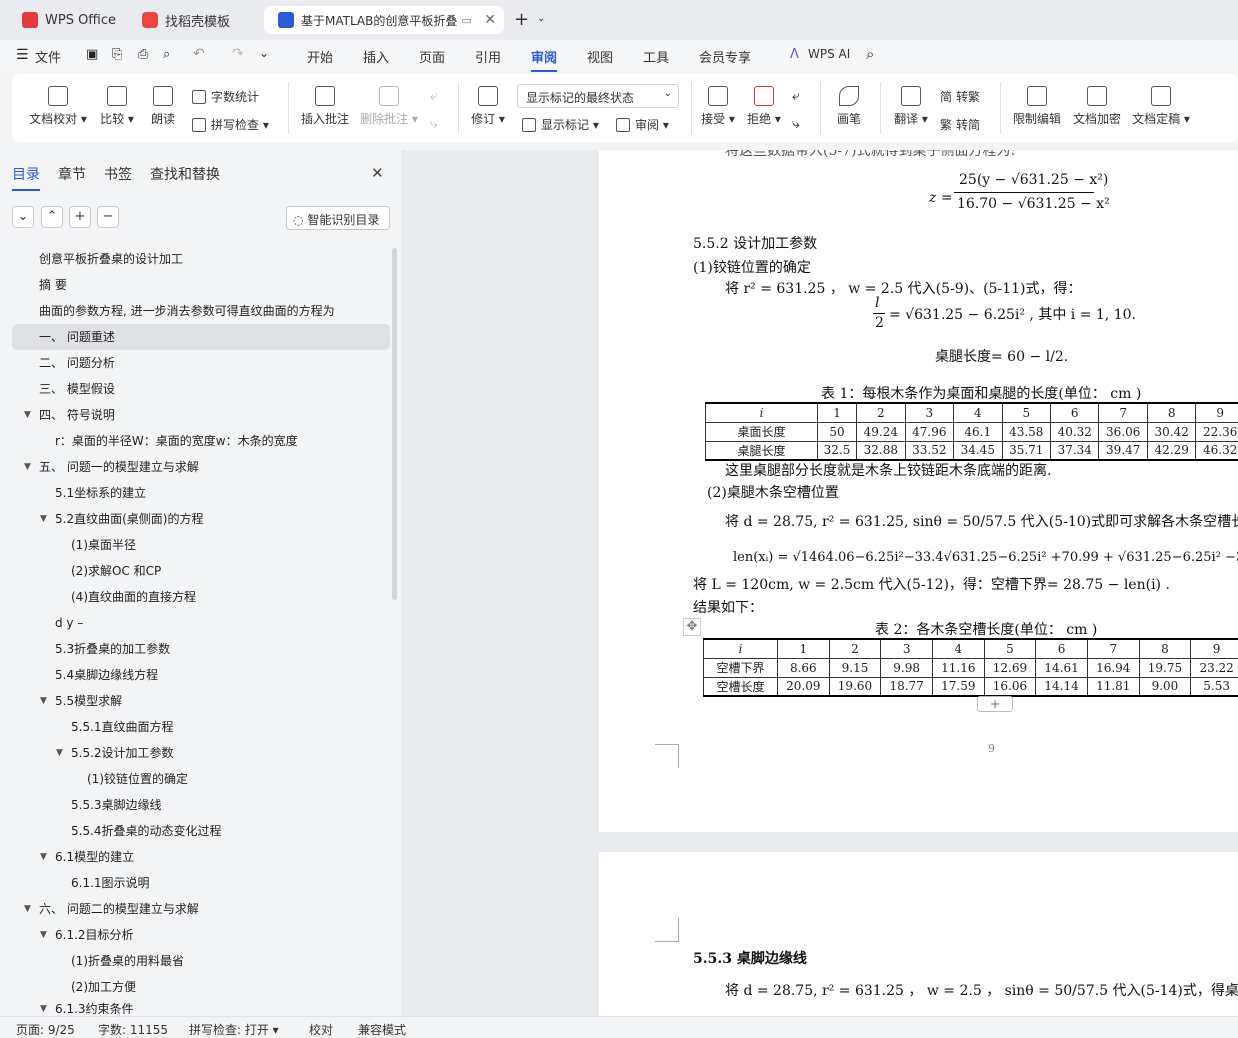  I want to click on spell-check-button: 拼写检查 ▾, so click(230, 124).